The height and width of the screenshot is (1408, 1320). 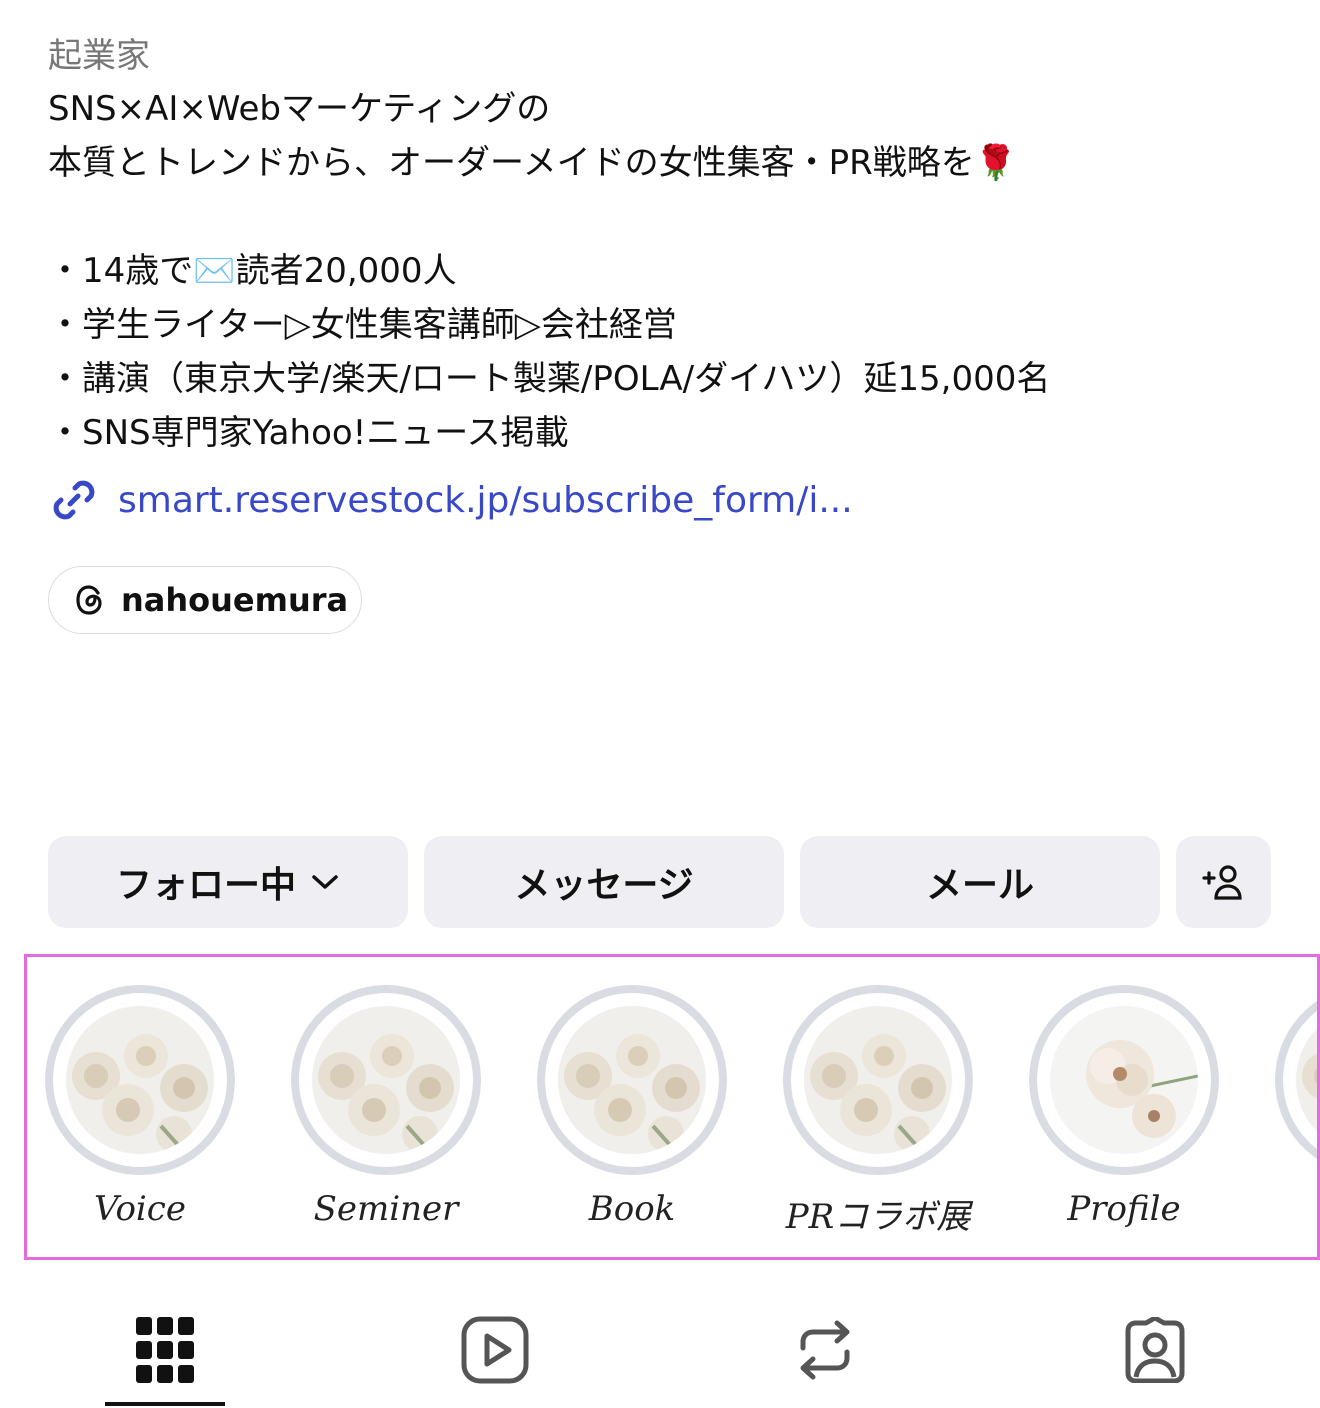 I want to click on highlight-item: Profile, so click(x=1124, y=1107).